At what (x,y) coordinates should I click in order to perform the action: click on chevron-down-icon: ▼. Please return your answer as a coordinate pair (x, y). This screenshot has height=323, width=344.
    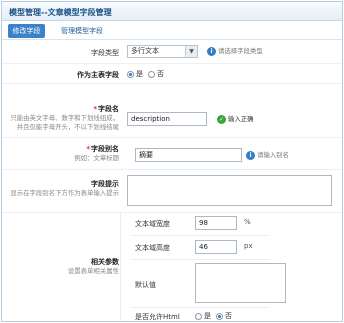
    Looking at the image, I should click on (191, 51).